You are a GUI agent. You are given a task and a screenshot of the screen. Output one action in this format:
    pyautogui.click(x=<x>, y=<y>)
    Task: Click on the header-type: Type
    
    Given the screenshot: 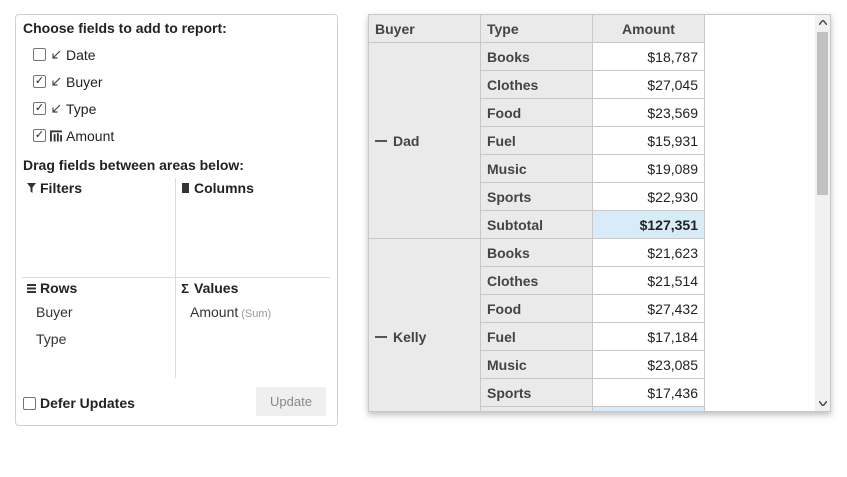 What is the action you would take?
    pyautogui.click(x=537, y=29)
    